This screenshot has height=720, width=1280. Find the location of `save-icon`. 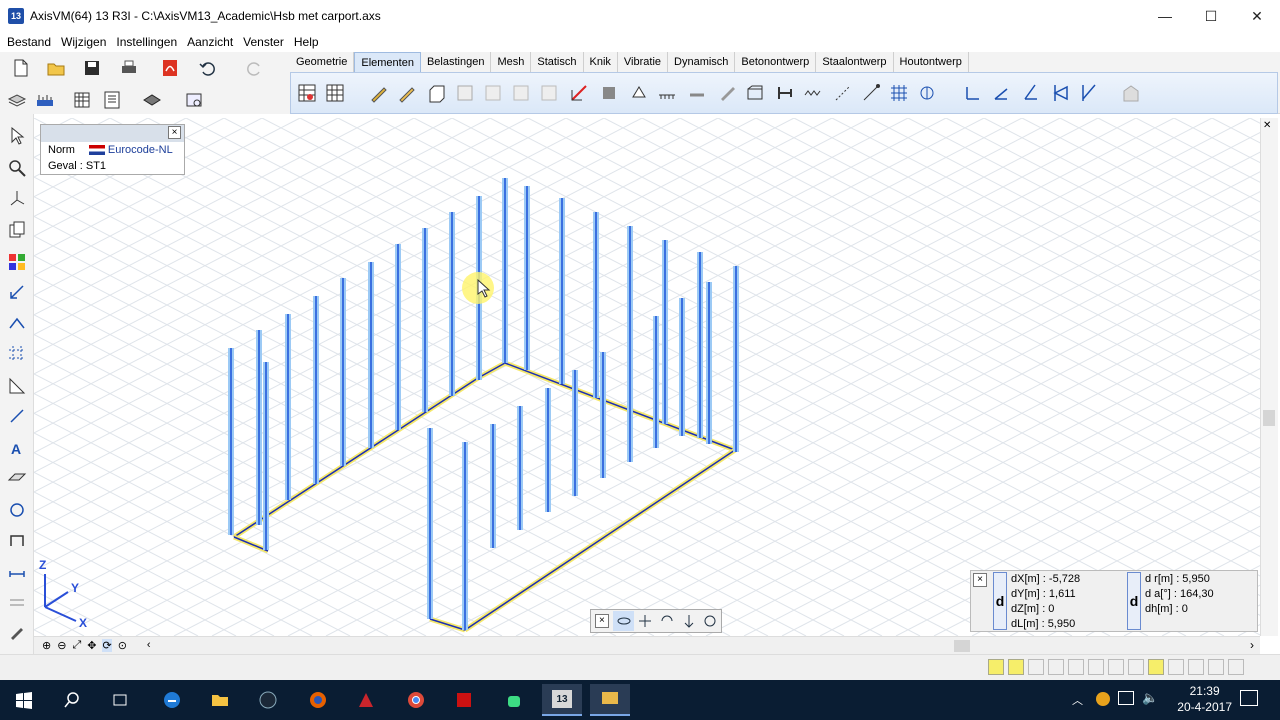

save-icon is located at coordinates (92, 68).